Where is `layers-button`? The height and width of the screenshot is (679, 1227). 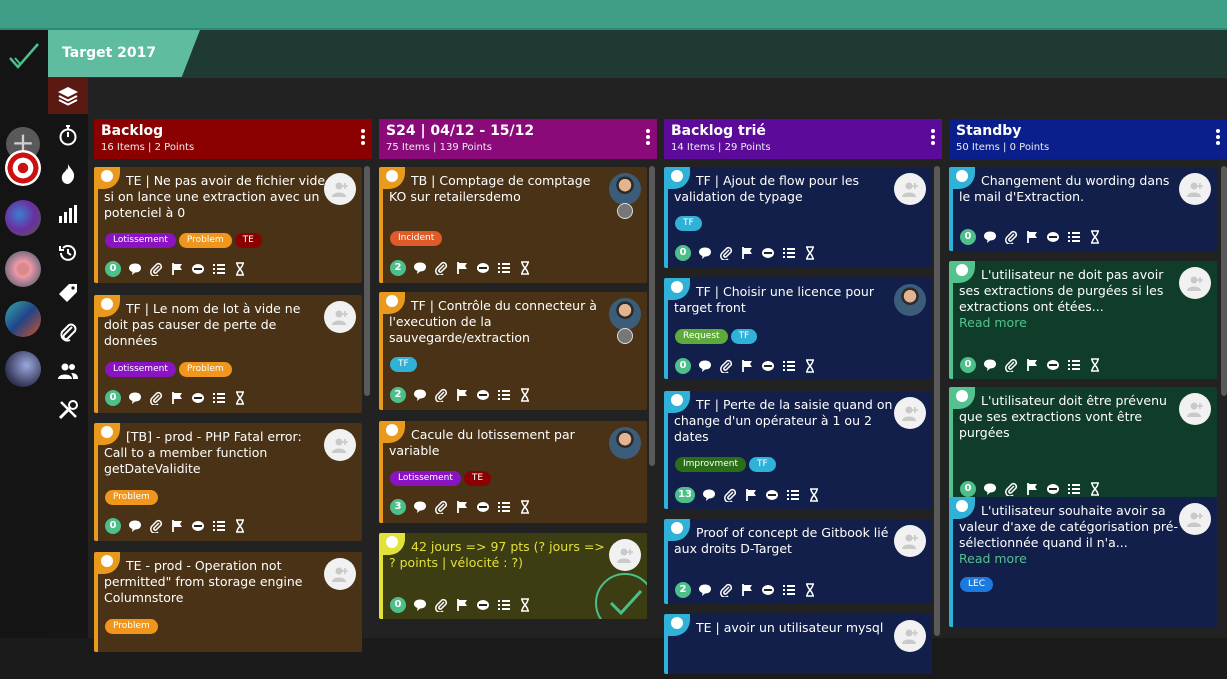 layers-button is located at coordinates (68, 96).